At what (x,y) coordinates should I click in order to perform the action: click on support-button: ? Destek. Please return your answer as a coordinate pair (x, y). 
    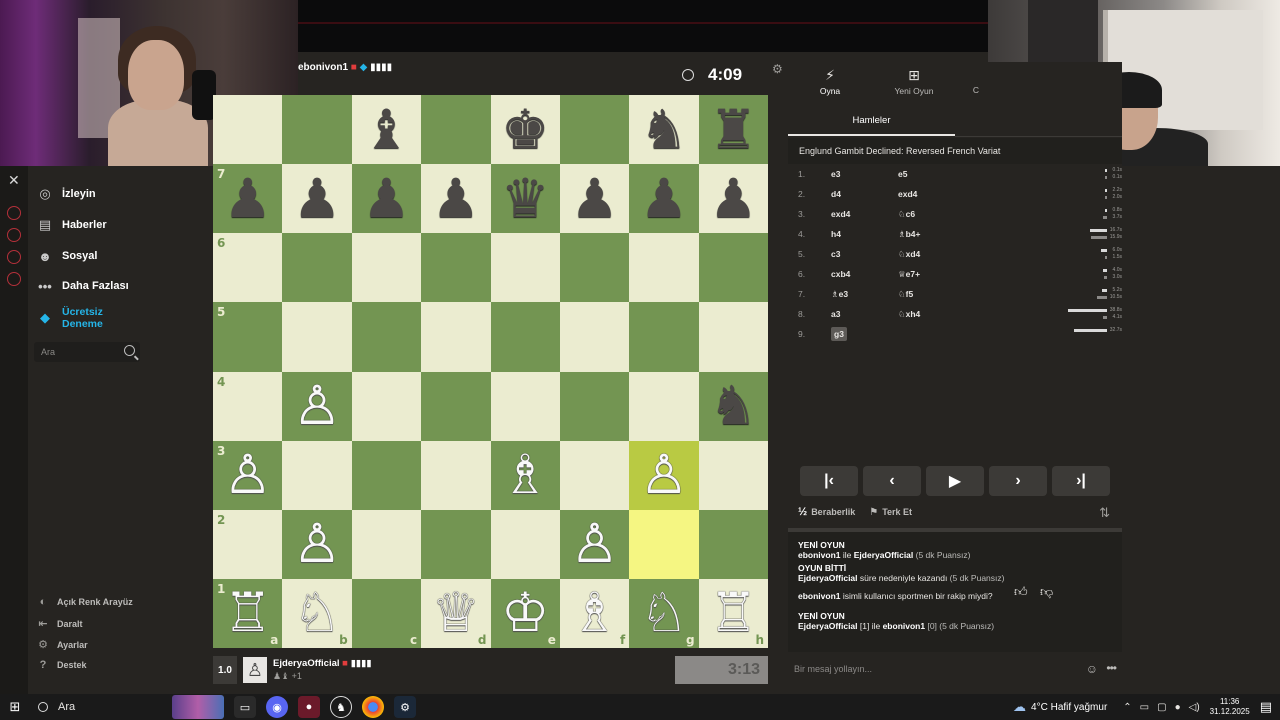
    Looking at the image, I should click on (61, 665).